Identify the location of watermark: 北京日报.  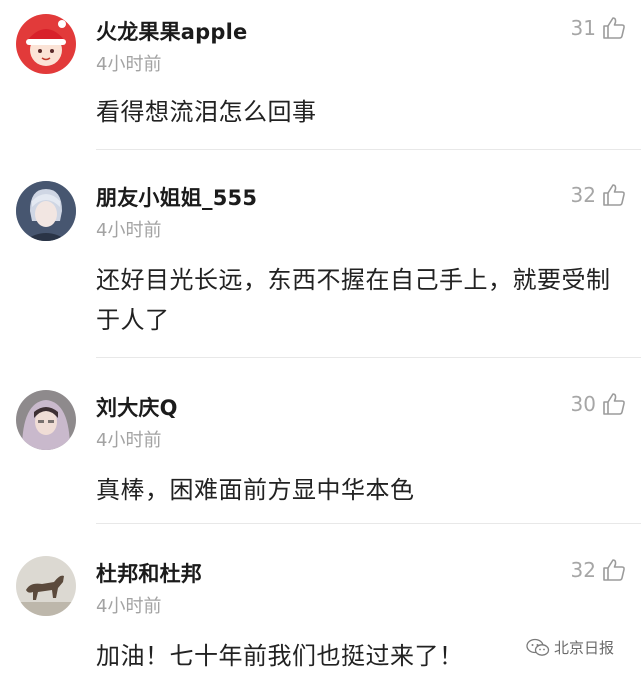
(570, 647).